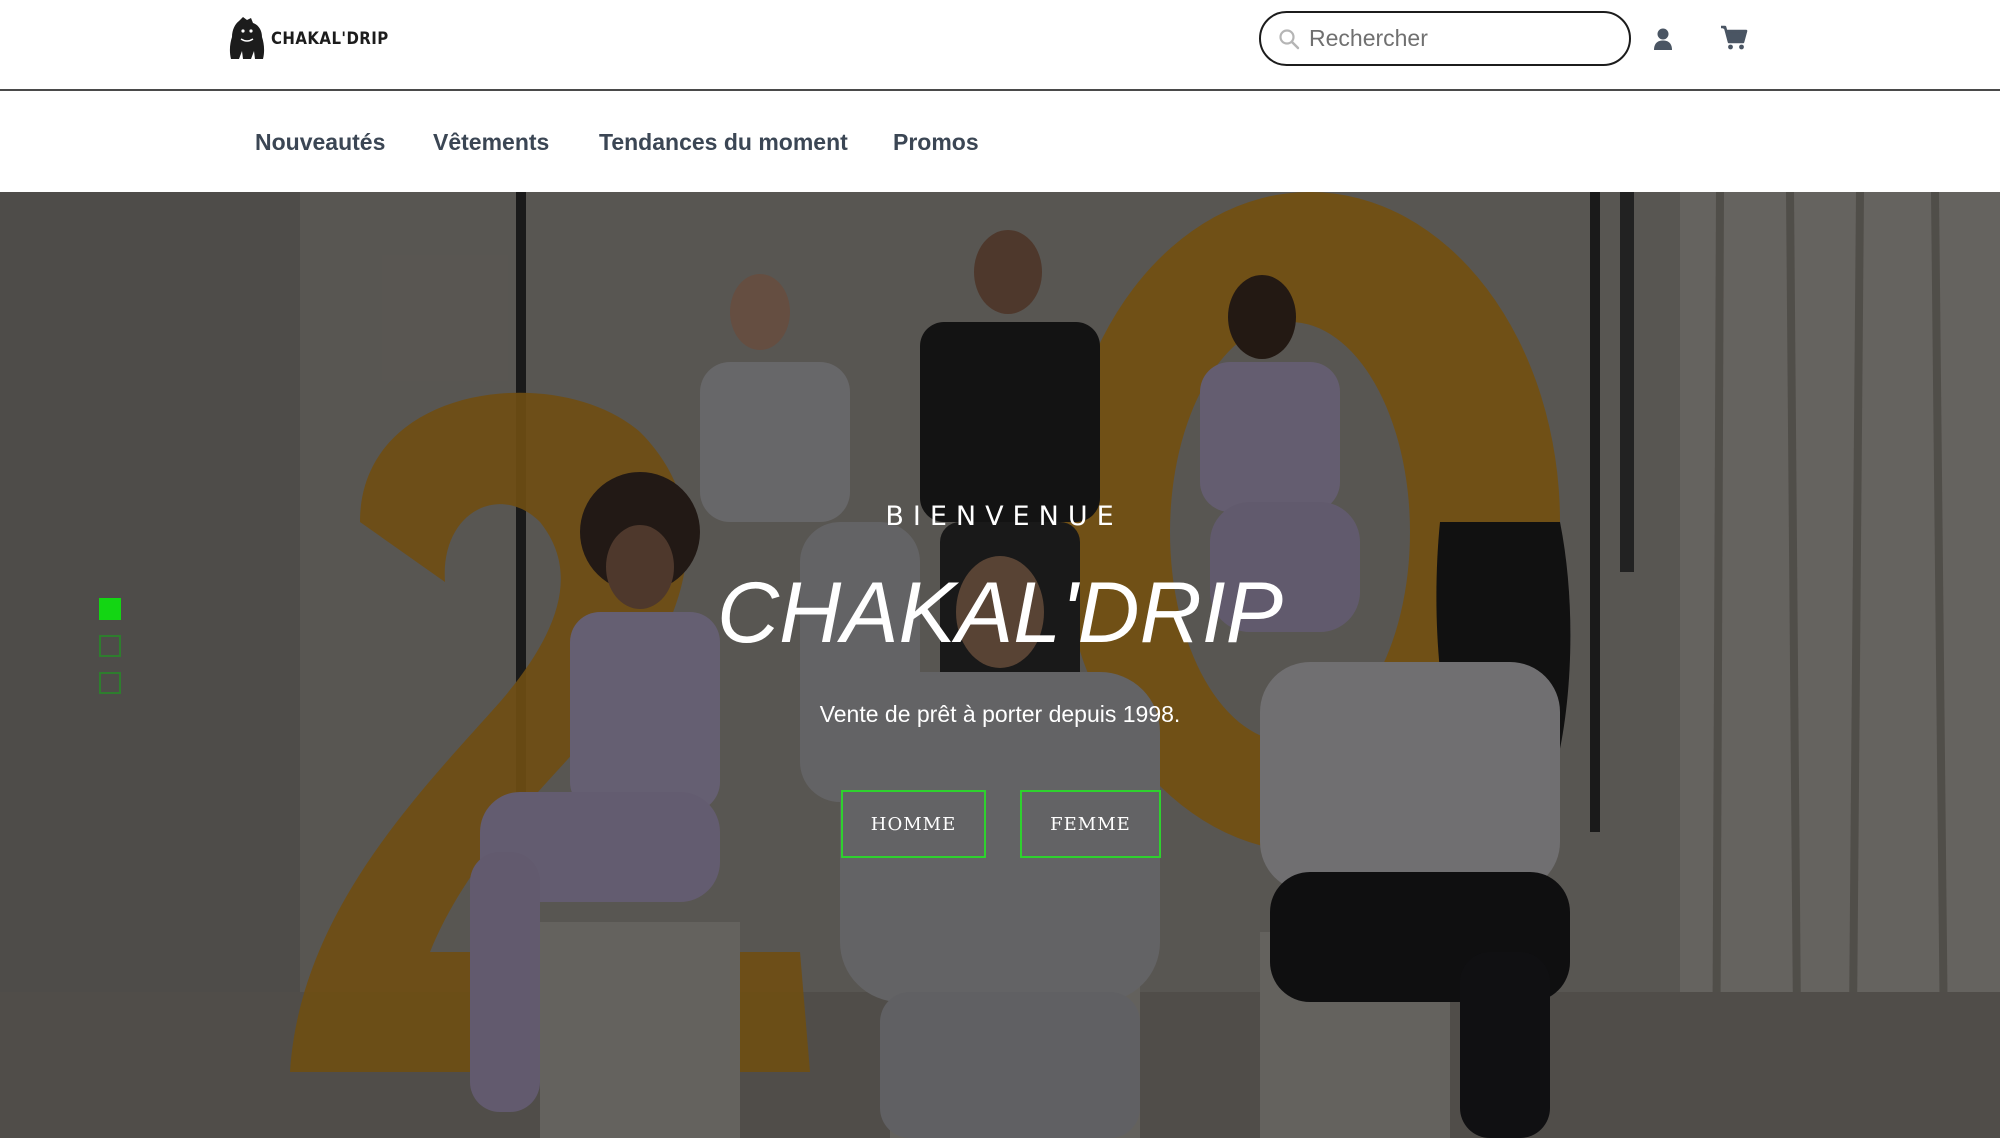 The image size is (2000, 1138). I want to click on nav-item-vetements: Vêtements, so click(491, 142).